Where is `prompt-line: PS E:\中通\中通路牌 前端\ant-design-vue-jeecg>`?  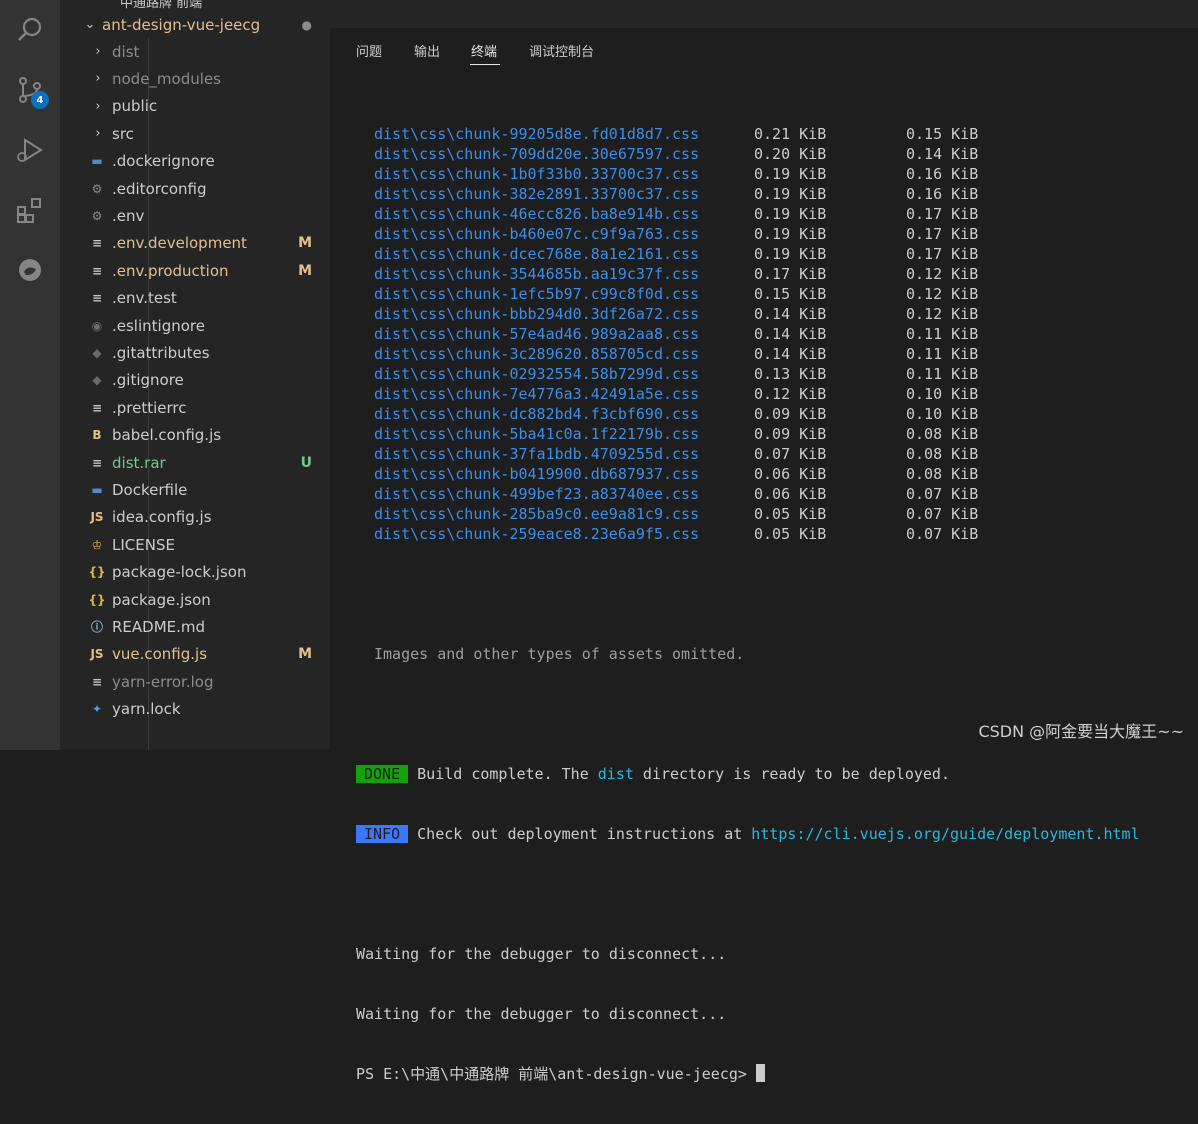
prompt-line: PS E:\中通\中通路牌 前端\ant-design-vue-jeecg> is located at coordinates (748, 1074).